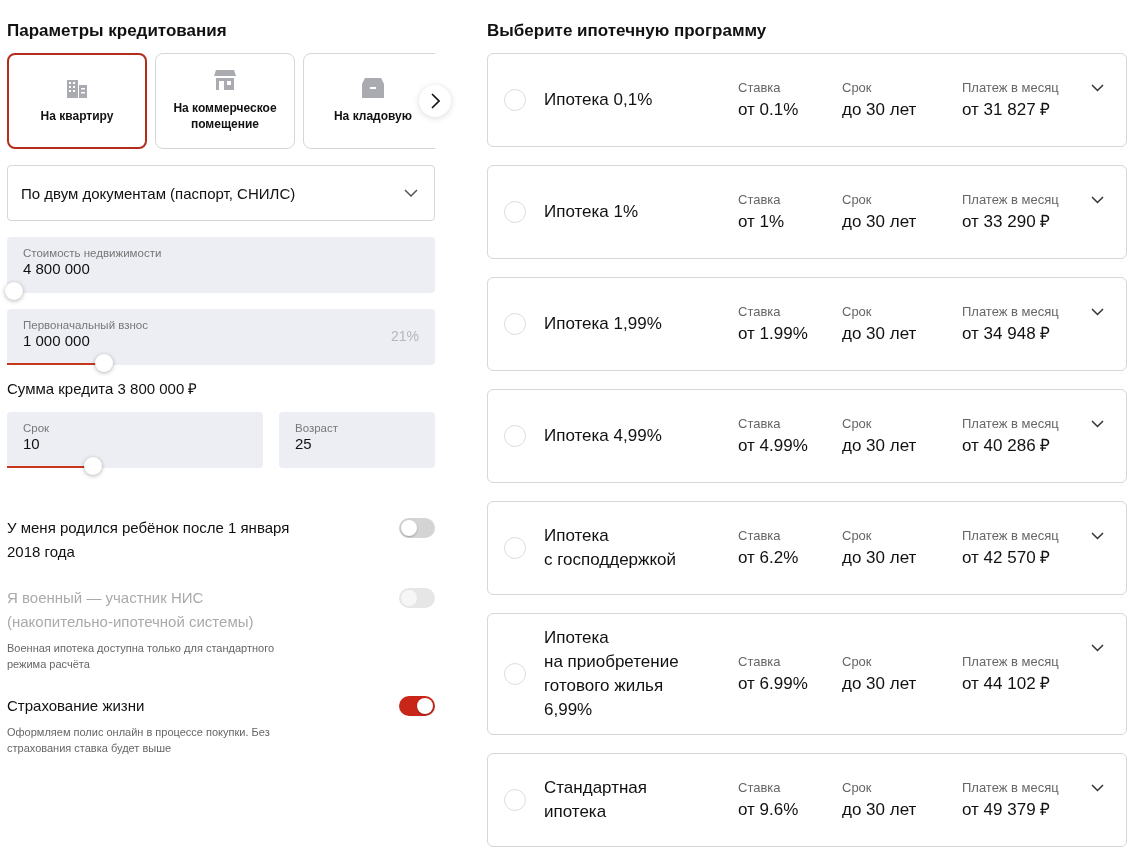 The height and width of the screenshot is (854, 1140). I want to click on rate-value: от 6.99%, so click(773, 684).